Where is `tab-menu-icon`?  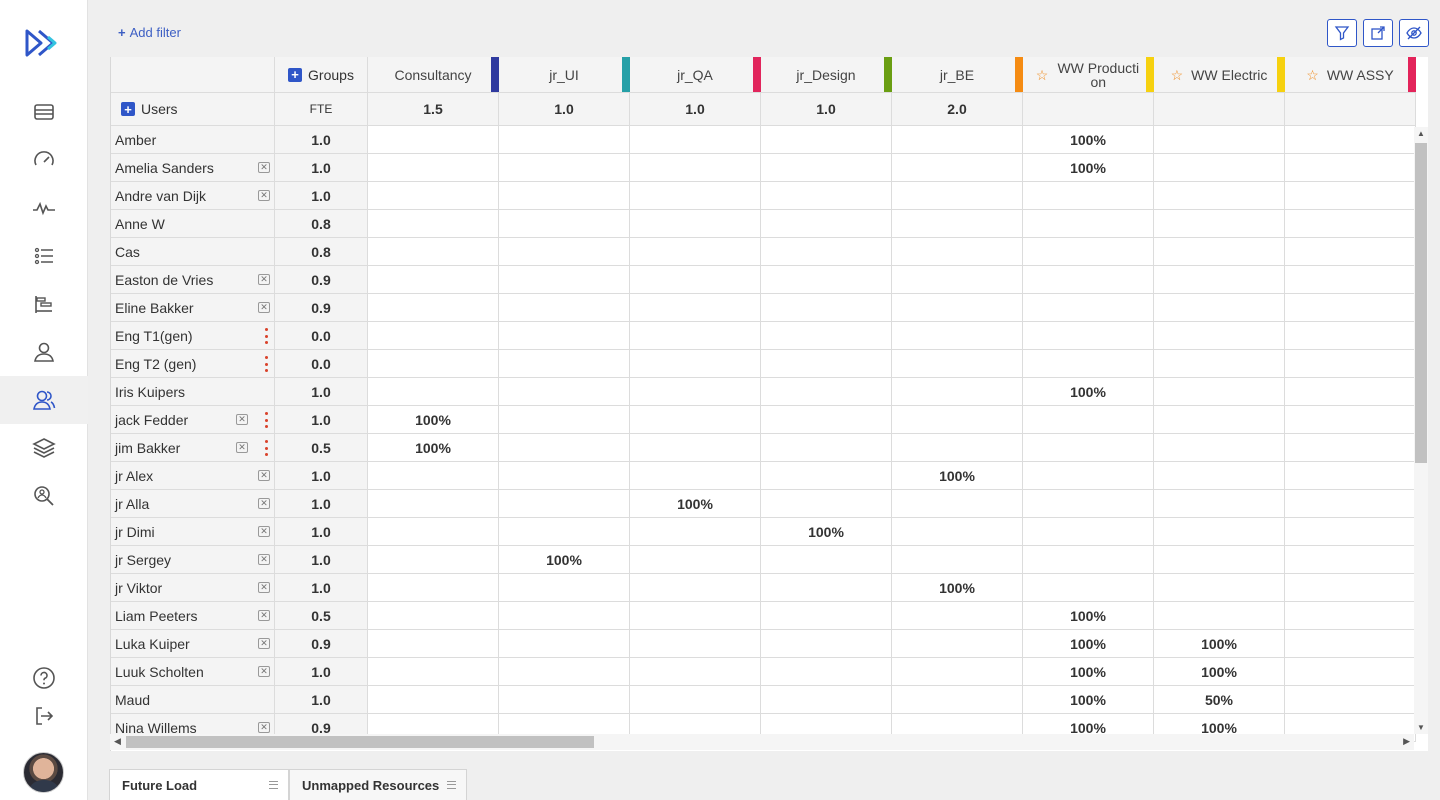 tab-menu-icon is located at coordinates (451, 785).